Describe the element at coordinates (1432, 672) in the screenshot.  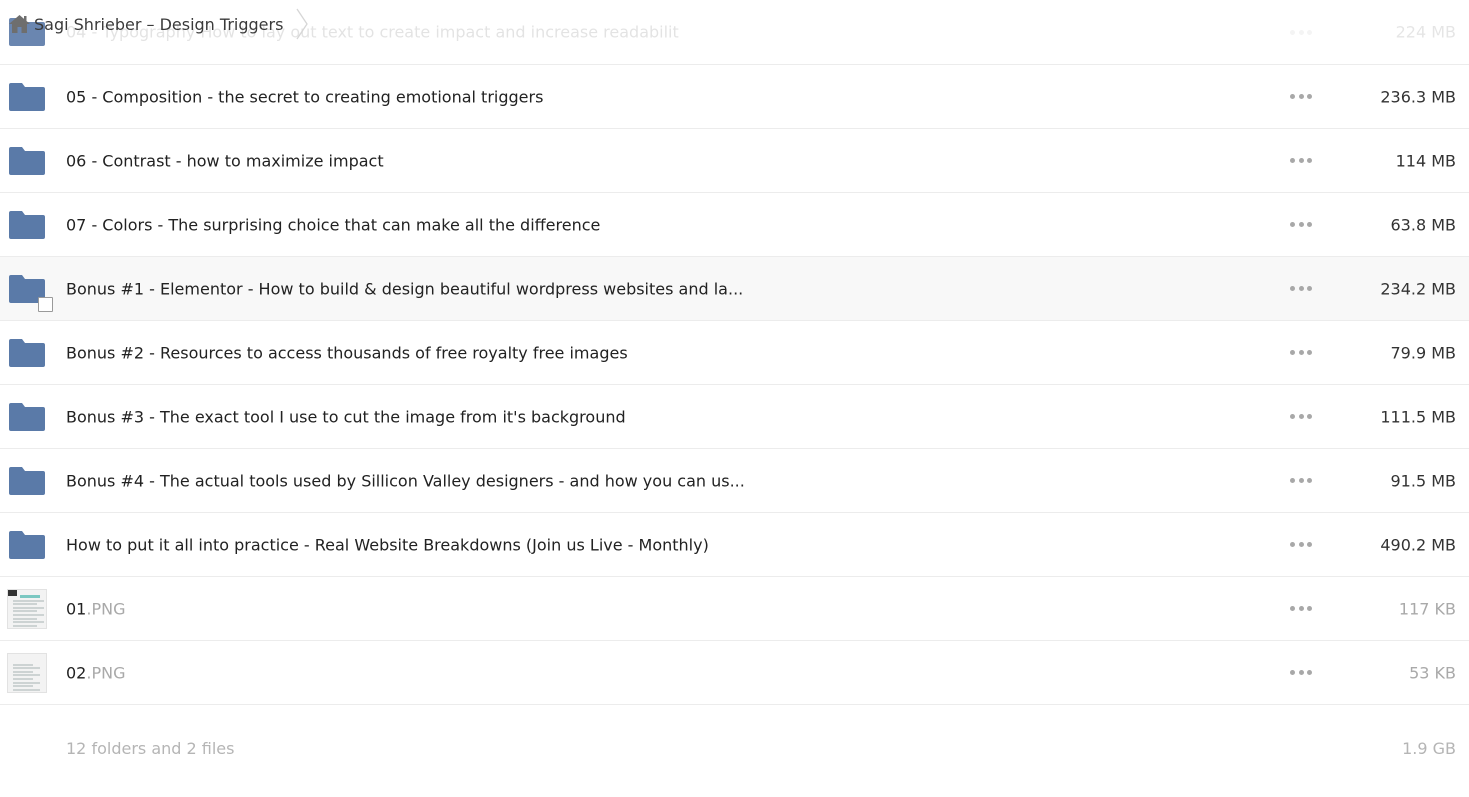
I see `item-size: 53 KB` at that location.